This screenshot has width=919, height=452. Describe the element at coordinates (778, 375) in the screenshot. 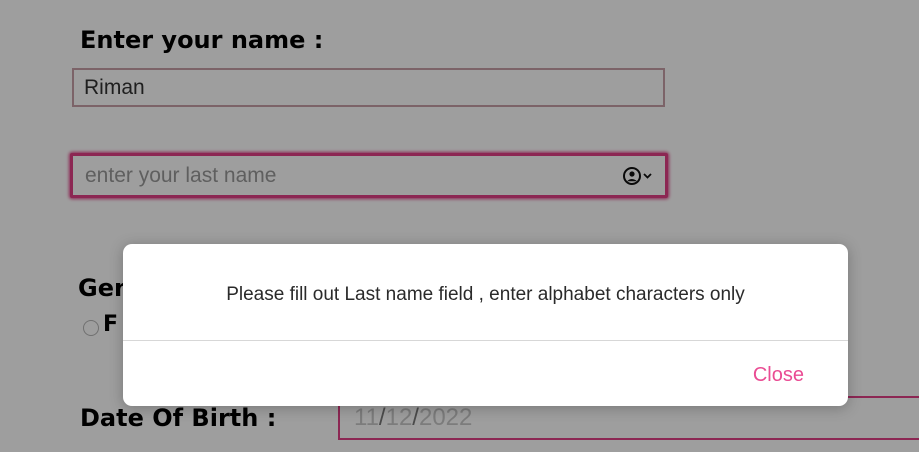

I see `close-button: Close` at that location.